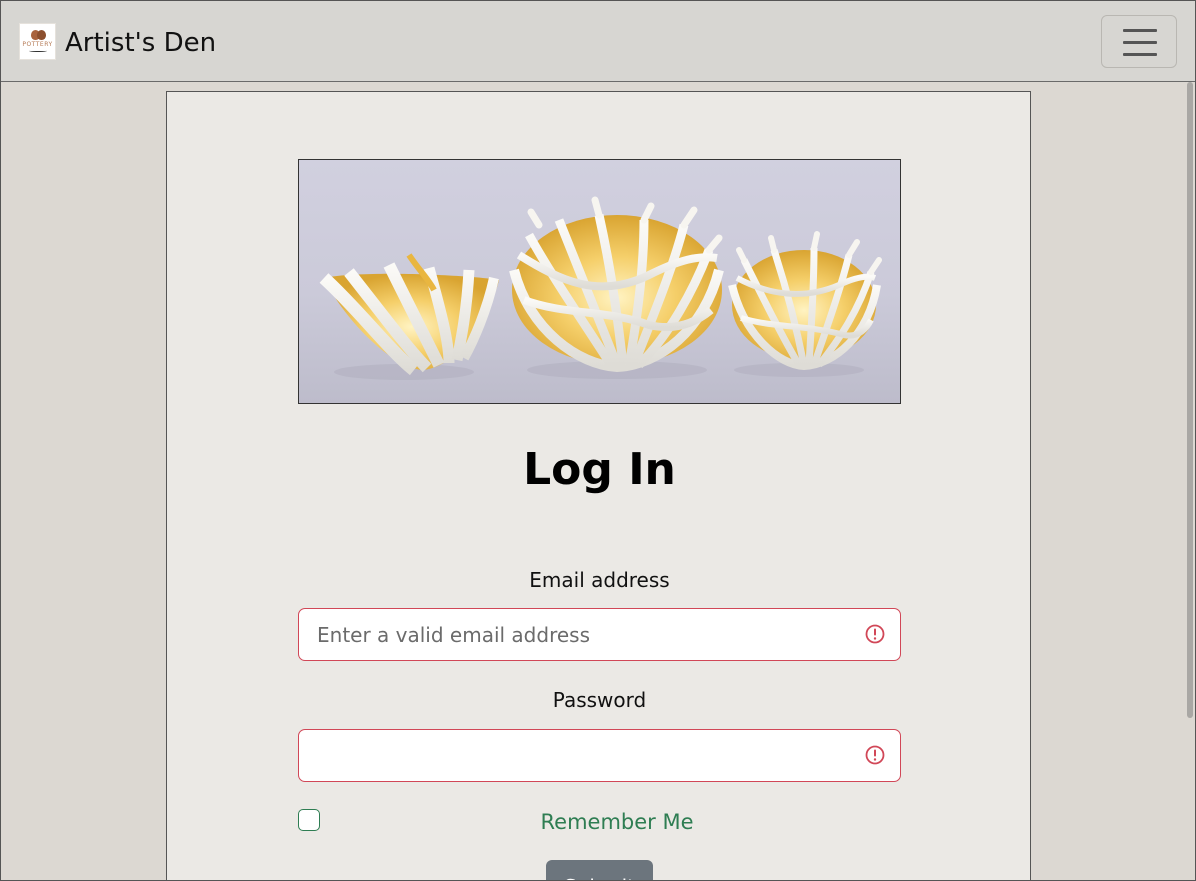 This screenshot has height=881, width=1196. What do you see at coordinates (578, 755) in the screenshot?
I see `password-field` at bounding box center [578, 755].